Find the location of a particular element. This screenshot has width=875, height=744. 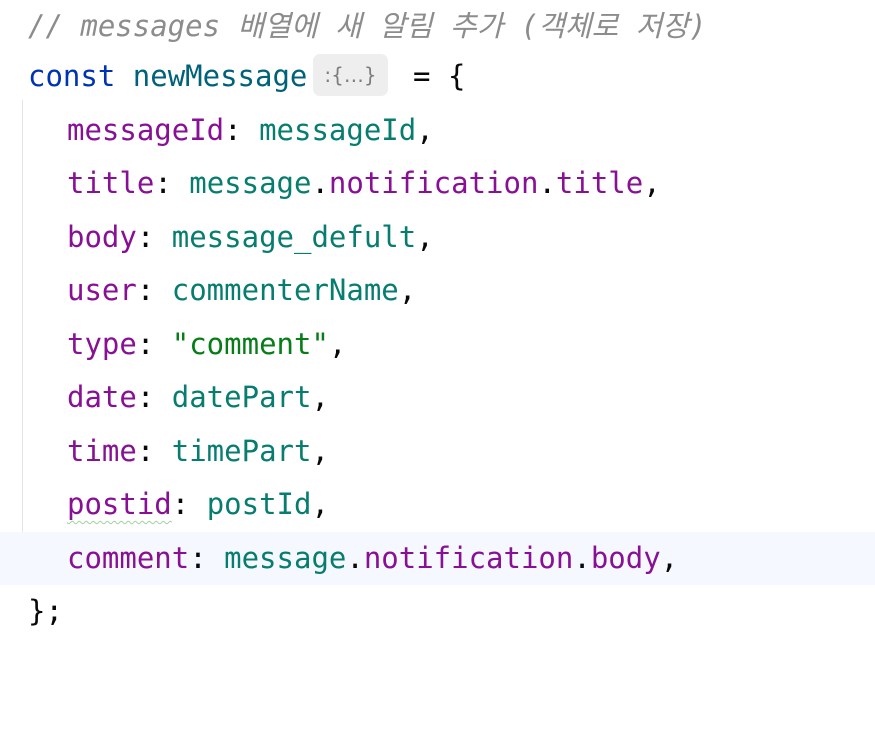

code-line-field: time: timePart, is located at coordinates (437, 451).